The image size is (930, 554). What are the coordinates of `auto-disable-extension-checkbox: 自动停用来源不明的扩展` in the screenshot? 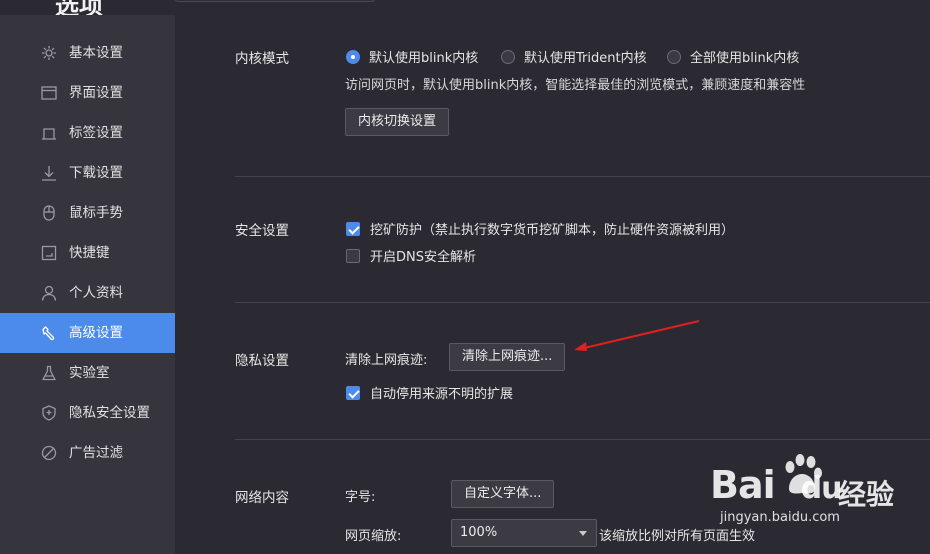 It's located at (429, 392).